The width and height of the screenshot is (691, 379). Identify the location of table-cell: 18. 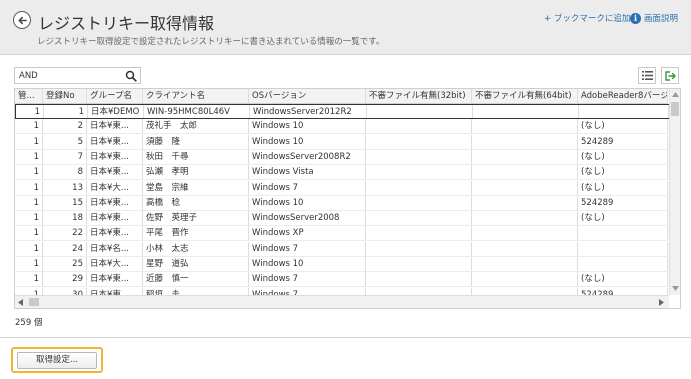
(65, 218).